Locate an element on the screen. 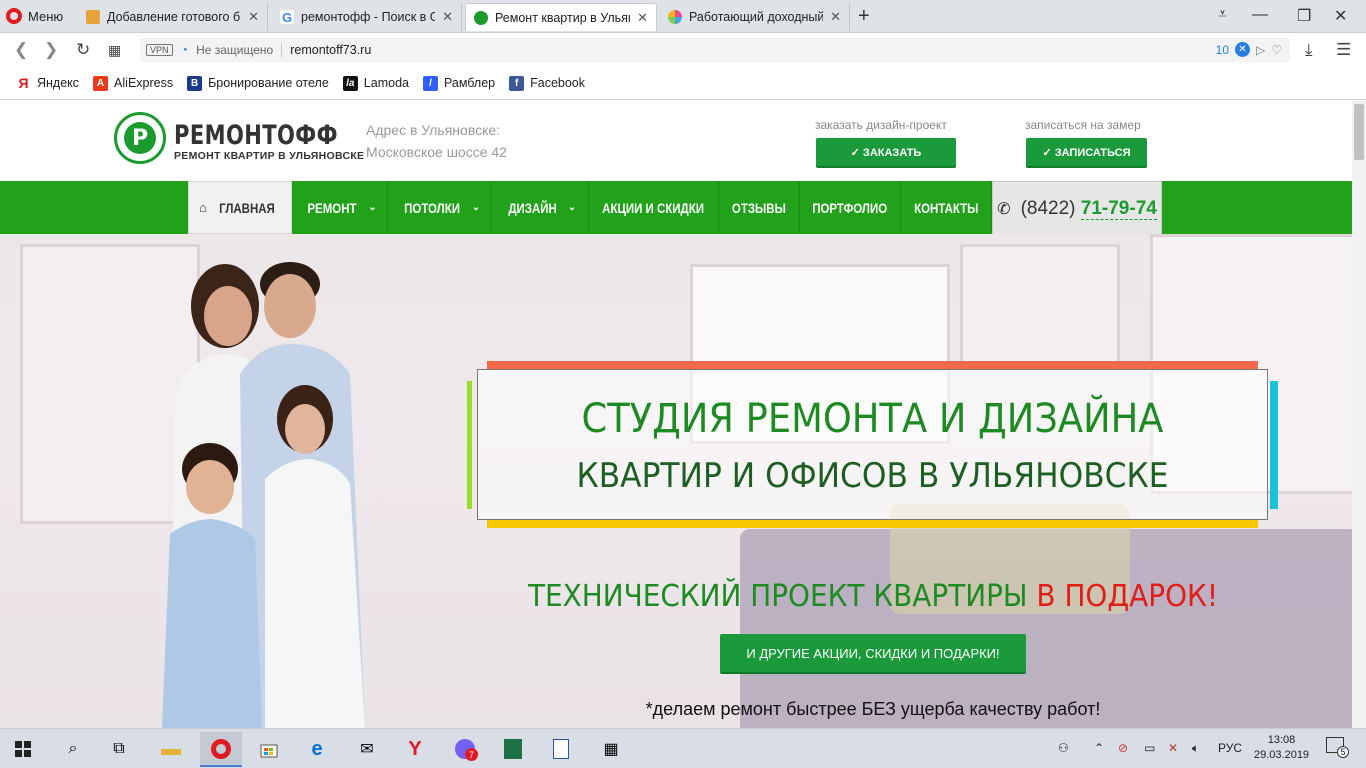  language-indicator: РУС is located at coordinates (1230, 748).